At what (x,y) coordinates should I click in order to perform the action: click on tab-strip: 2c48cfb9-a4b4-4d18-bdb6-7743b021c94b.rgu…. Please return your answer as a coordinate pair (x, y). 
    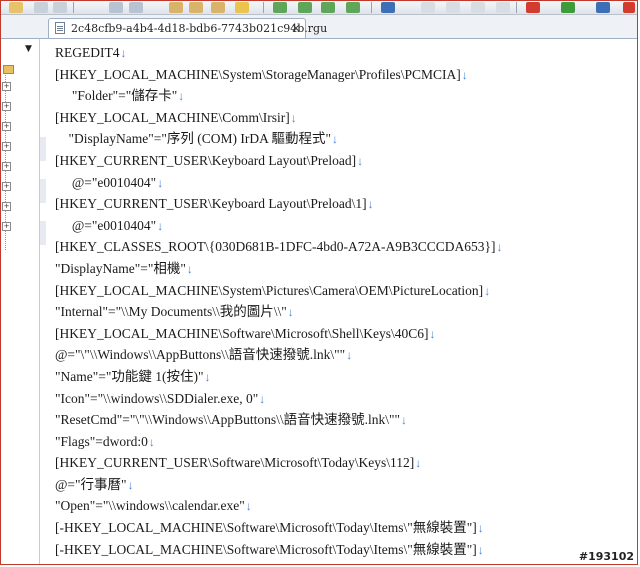
    Looking at the image, I should click on (319, 27).